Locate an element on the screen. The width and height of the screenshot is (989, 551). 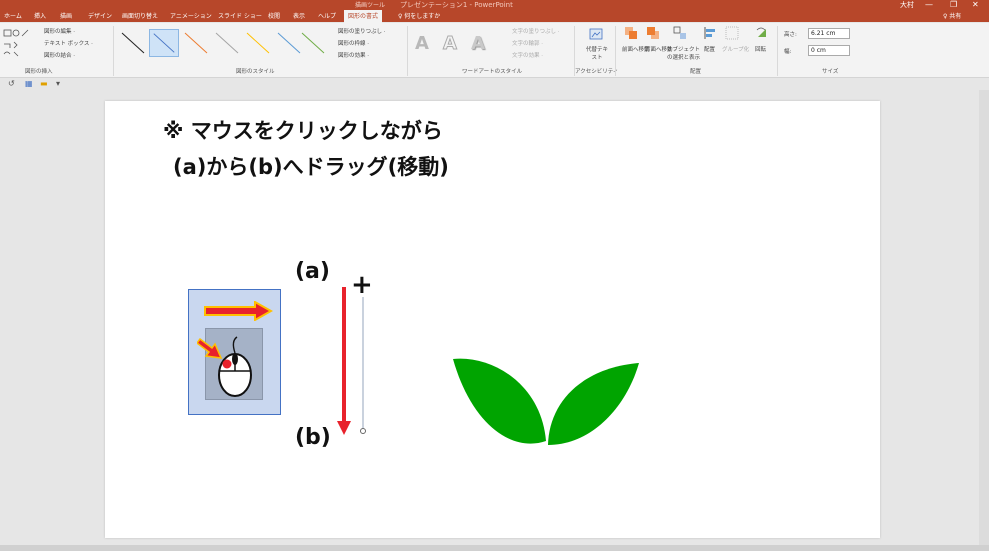
alt-text-icon is located at coordinates (596, 35).